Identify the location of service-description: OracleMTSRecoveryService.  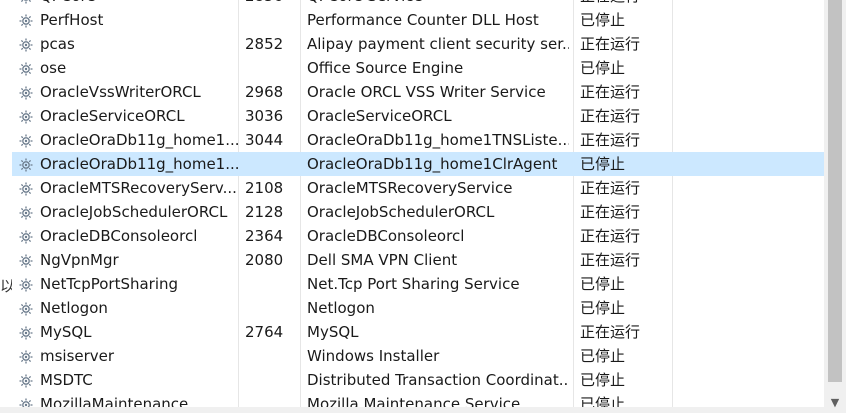
(410, 188).